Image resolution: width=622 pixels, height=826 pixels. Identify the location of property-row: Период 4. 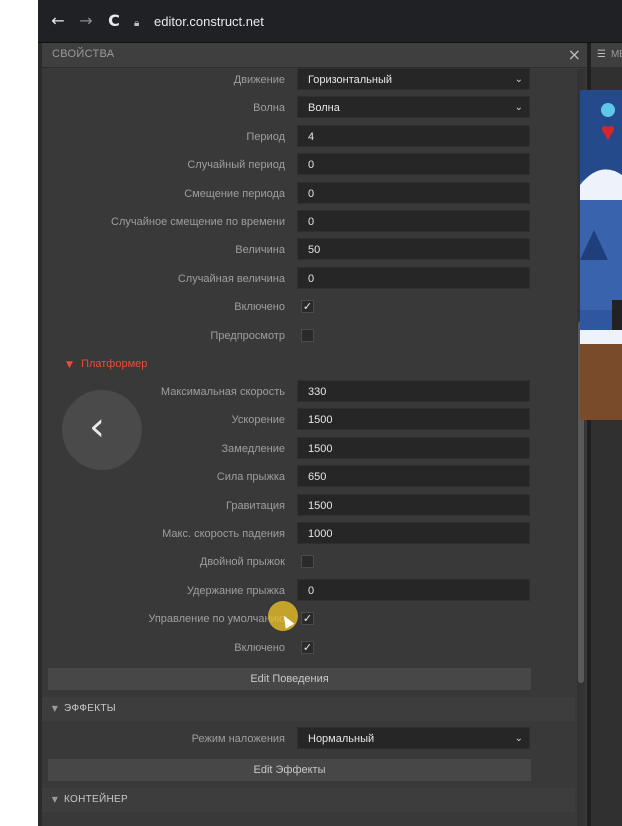
(308, 137).